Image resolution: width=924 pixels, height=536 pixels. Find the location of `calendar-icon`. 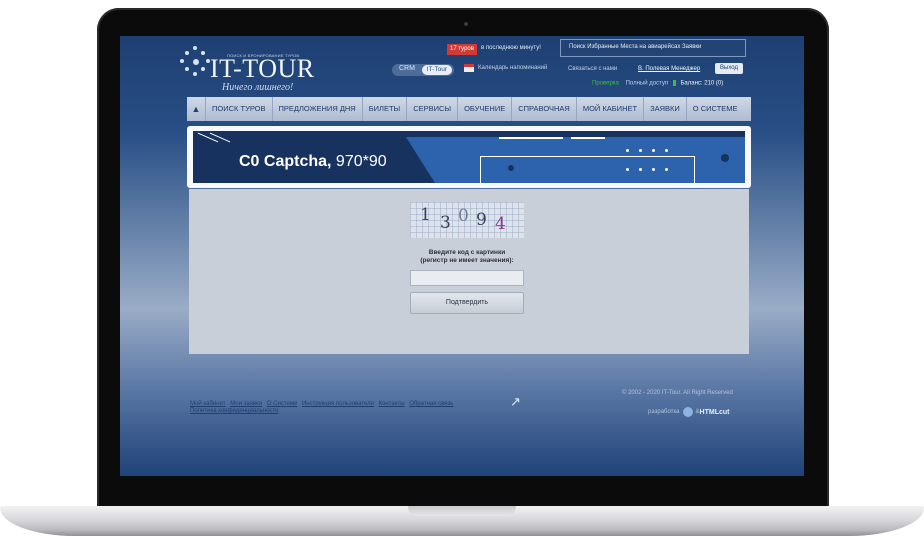

calendar-icon is located at coordinates (469, 68).